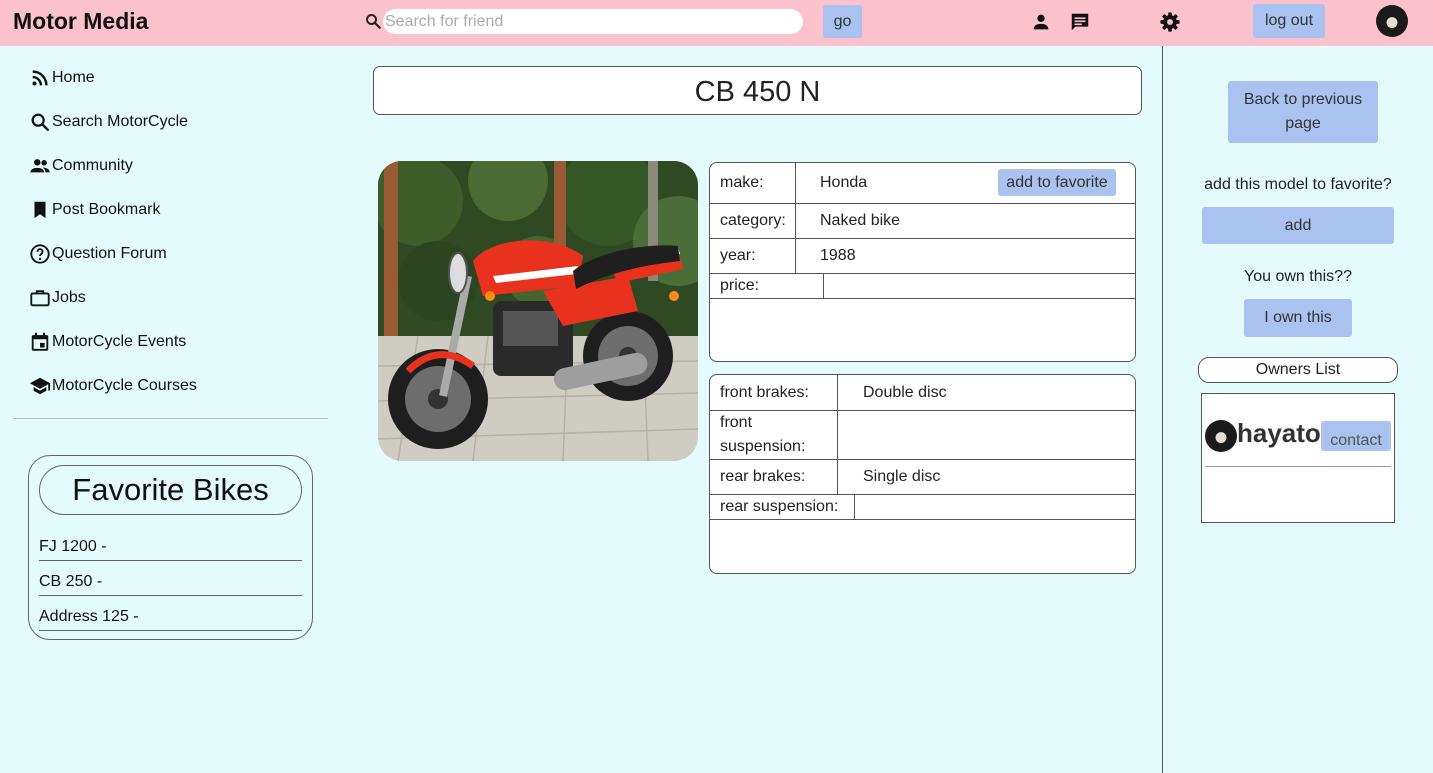  I want to click on search-friend-input, so click(593, 21).